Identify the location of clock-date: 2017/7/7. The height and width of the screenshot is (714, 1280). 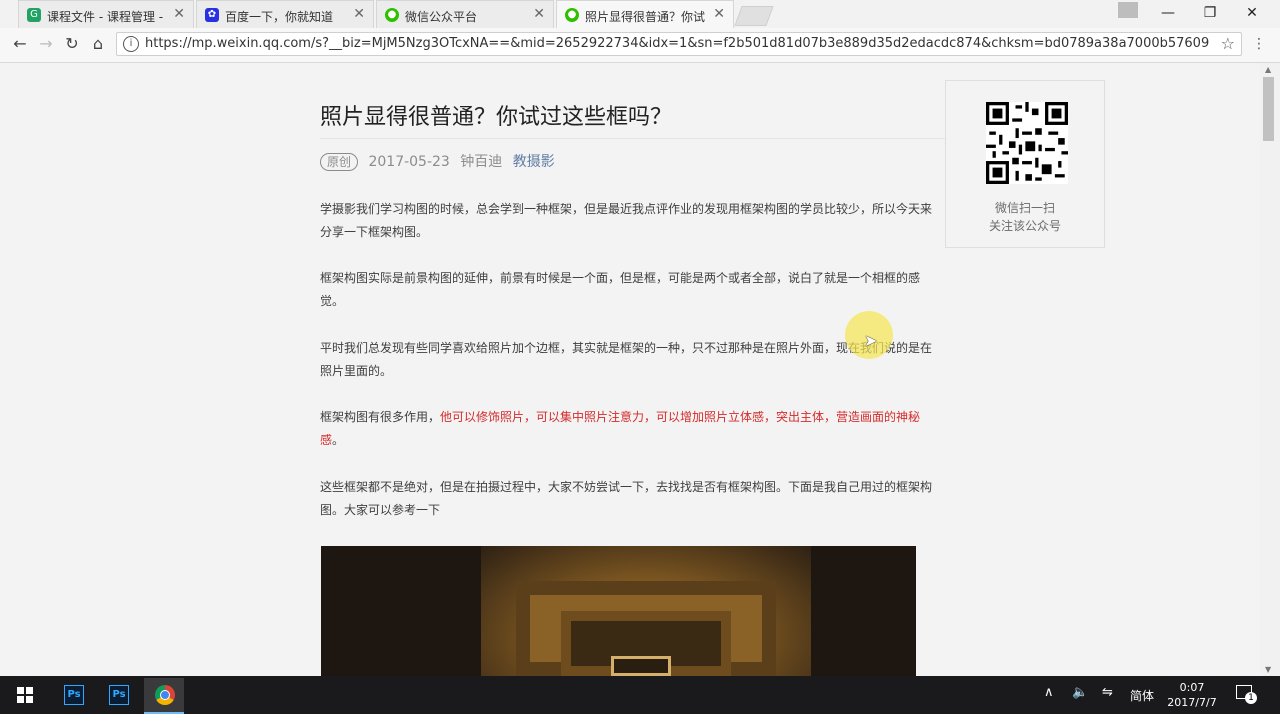
(1192, 702).